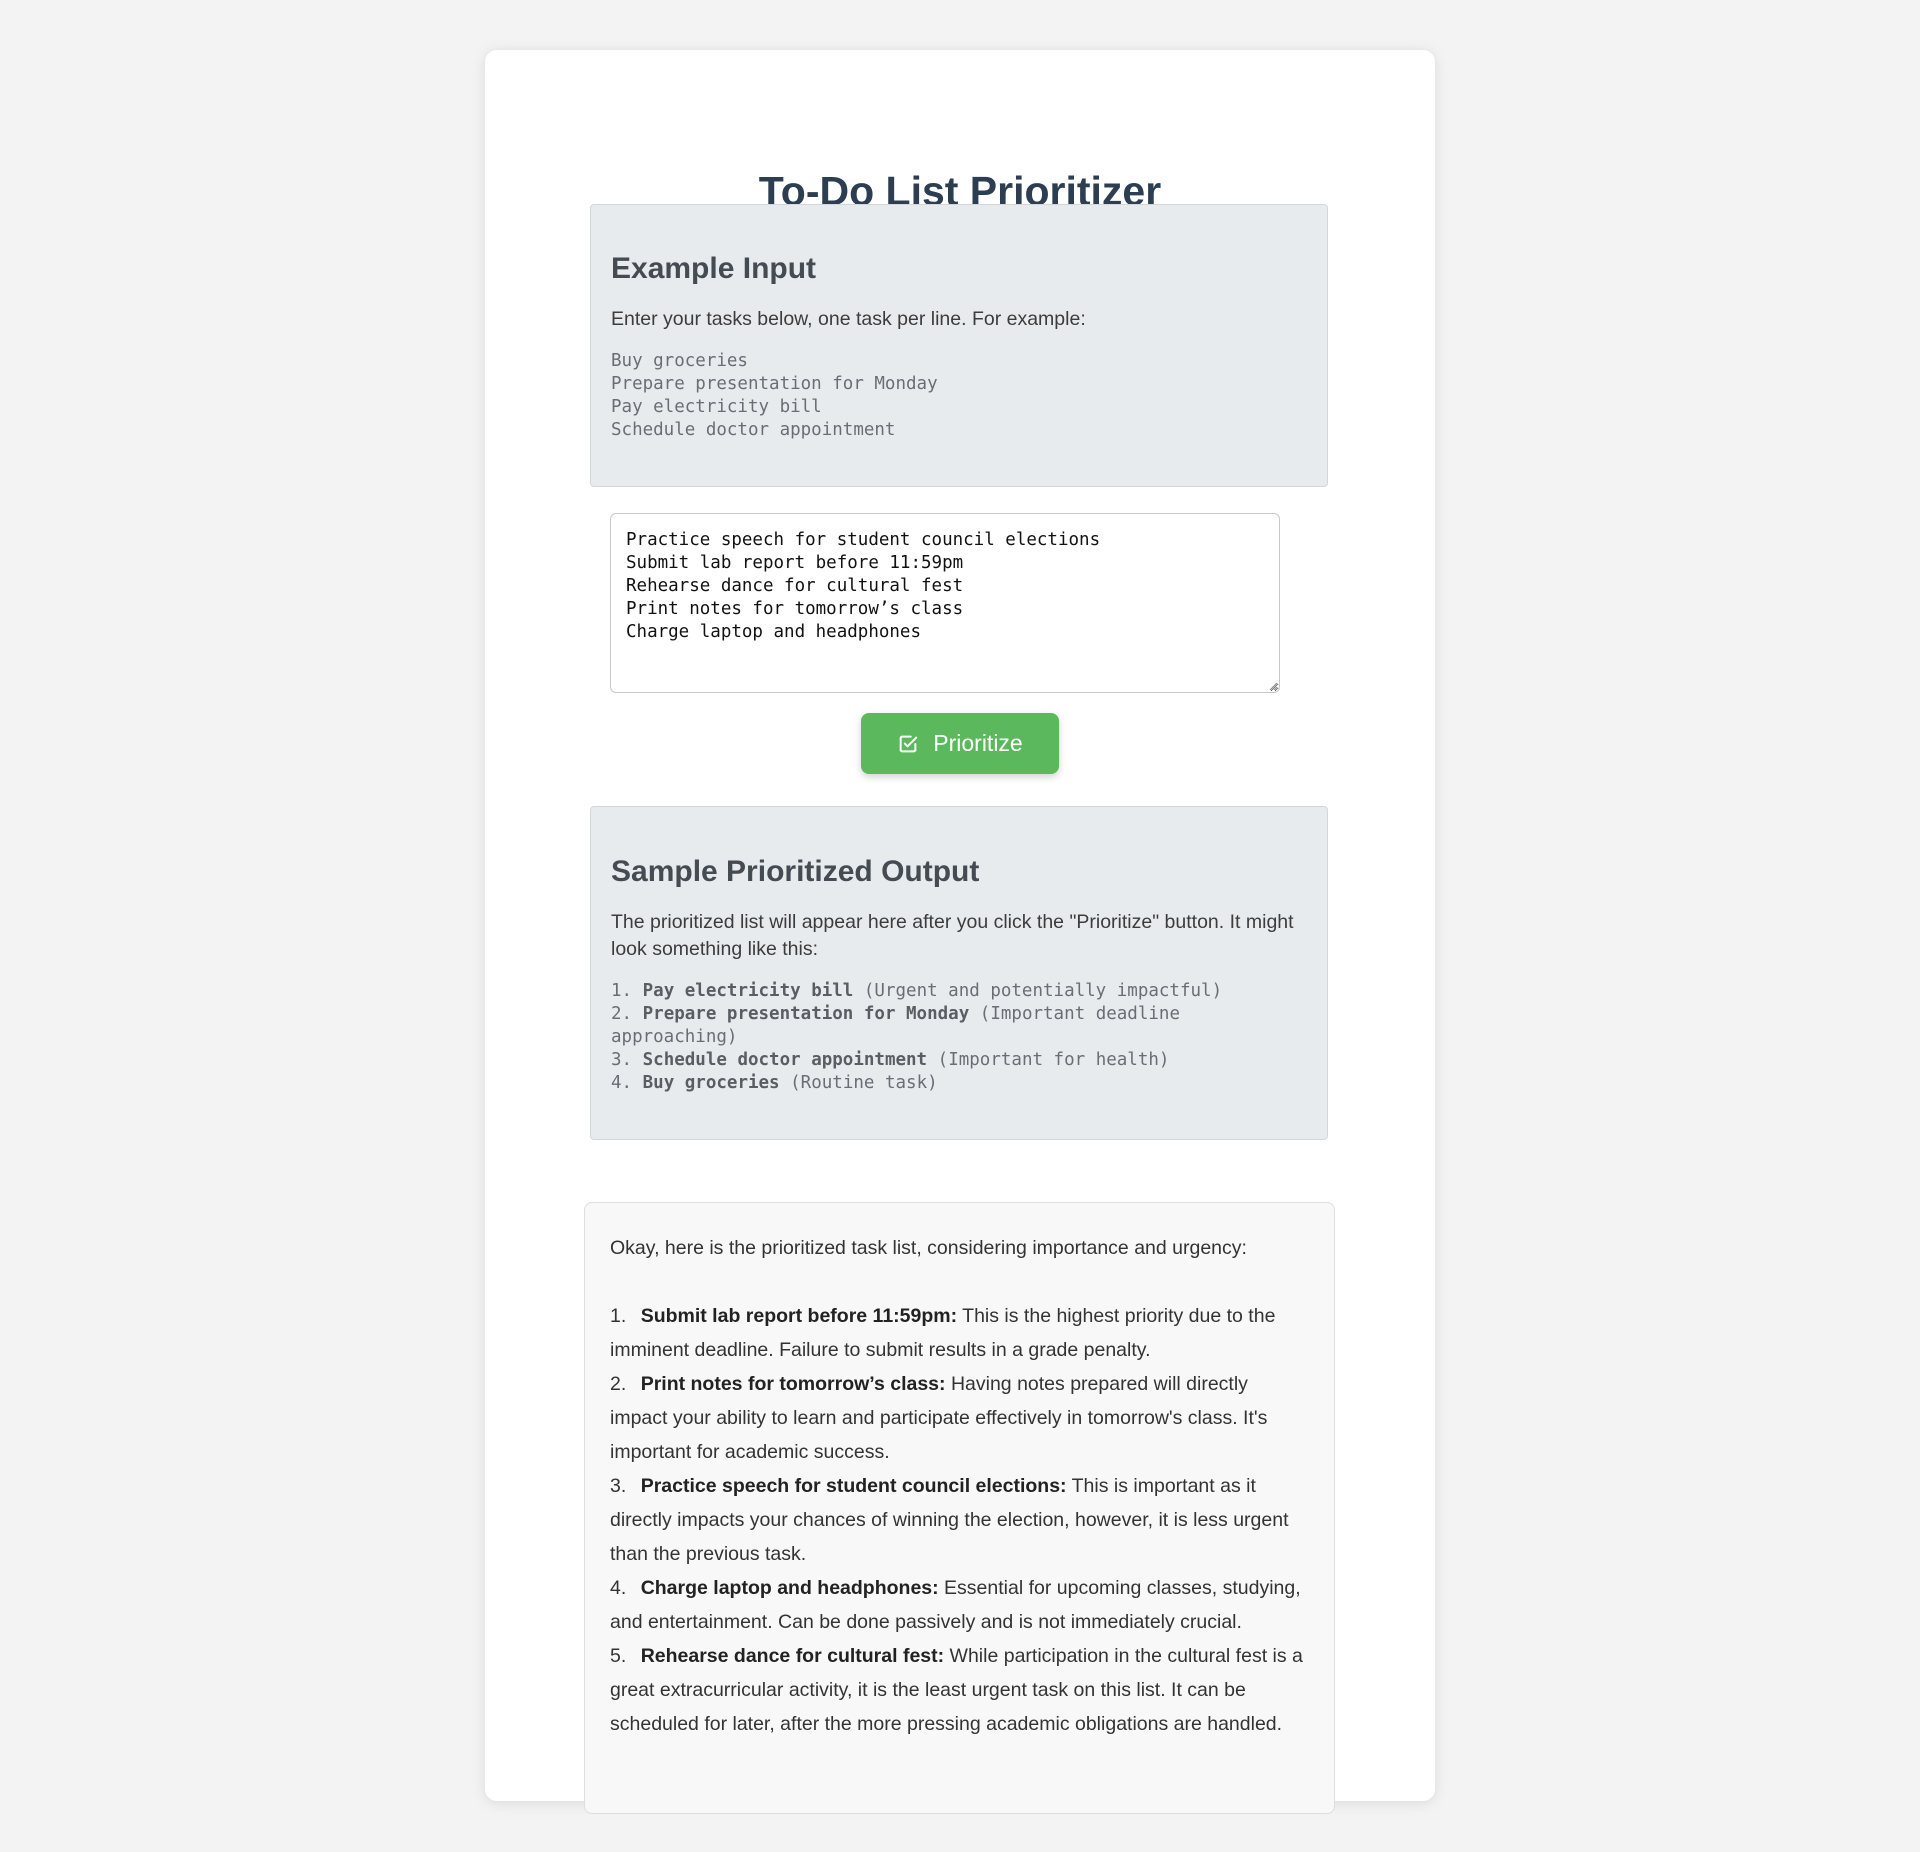  Describe the element at coordinates (748, 991) in the screenshot. I see `item-task: Pay electricity bill` at that location.